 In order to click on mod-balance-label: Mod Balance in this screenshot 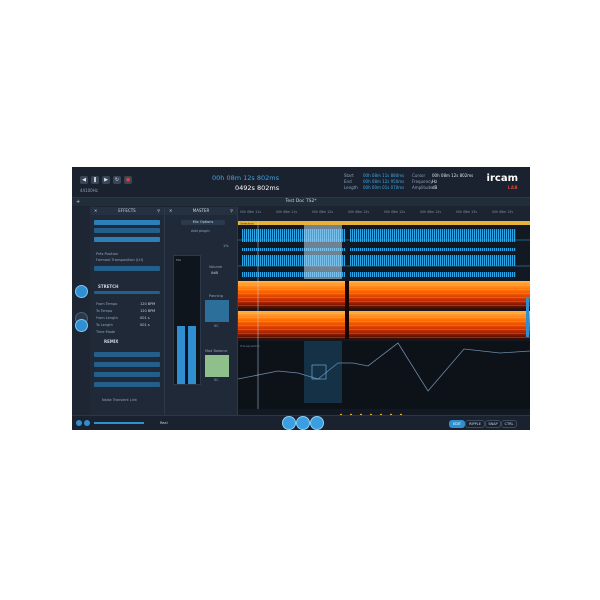, I will do `click(216, 351)`.